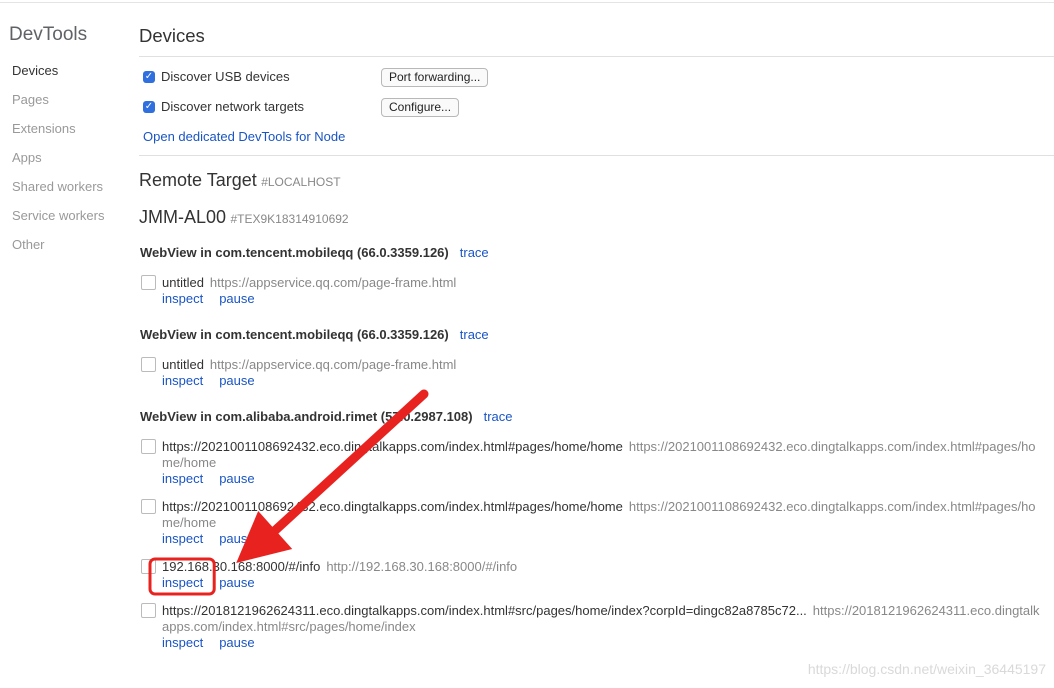 The width and height of the screenshot is (1054, 688). Describe the element at coordinates (926, 669) in the screenshot. I see `watermark: https://blog.csdn.net/weixin_36445197` at that location.